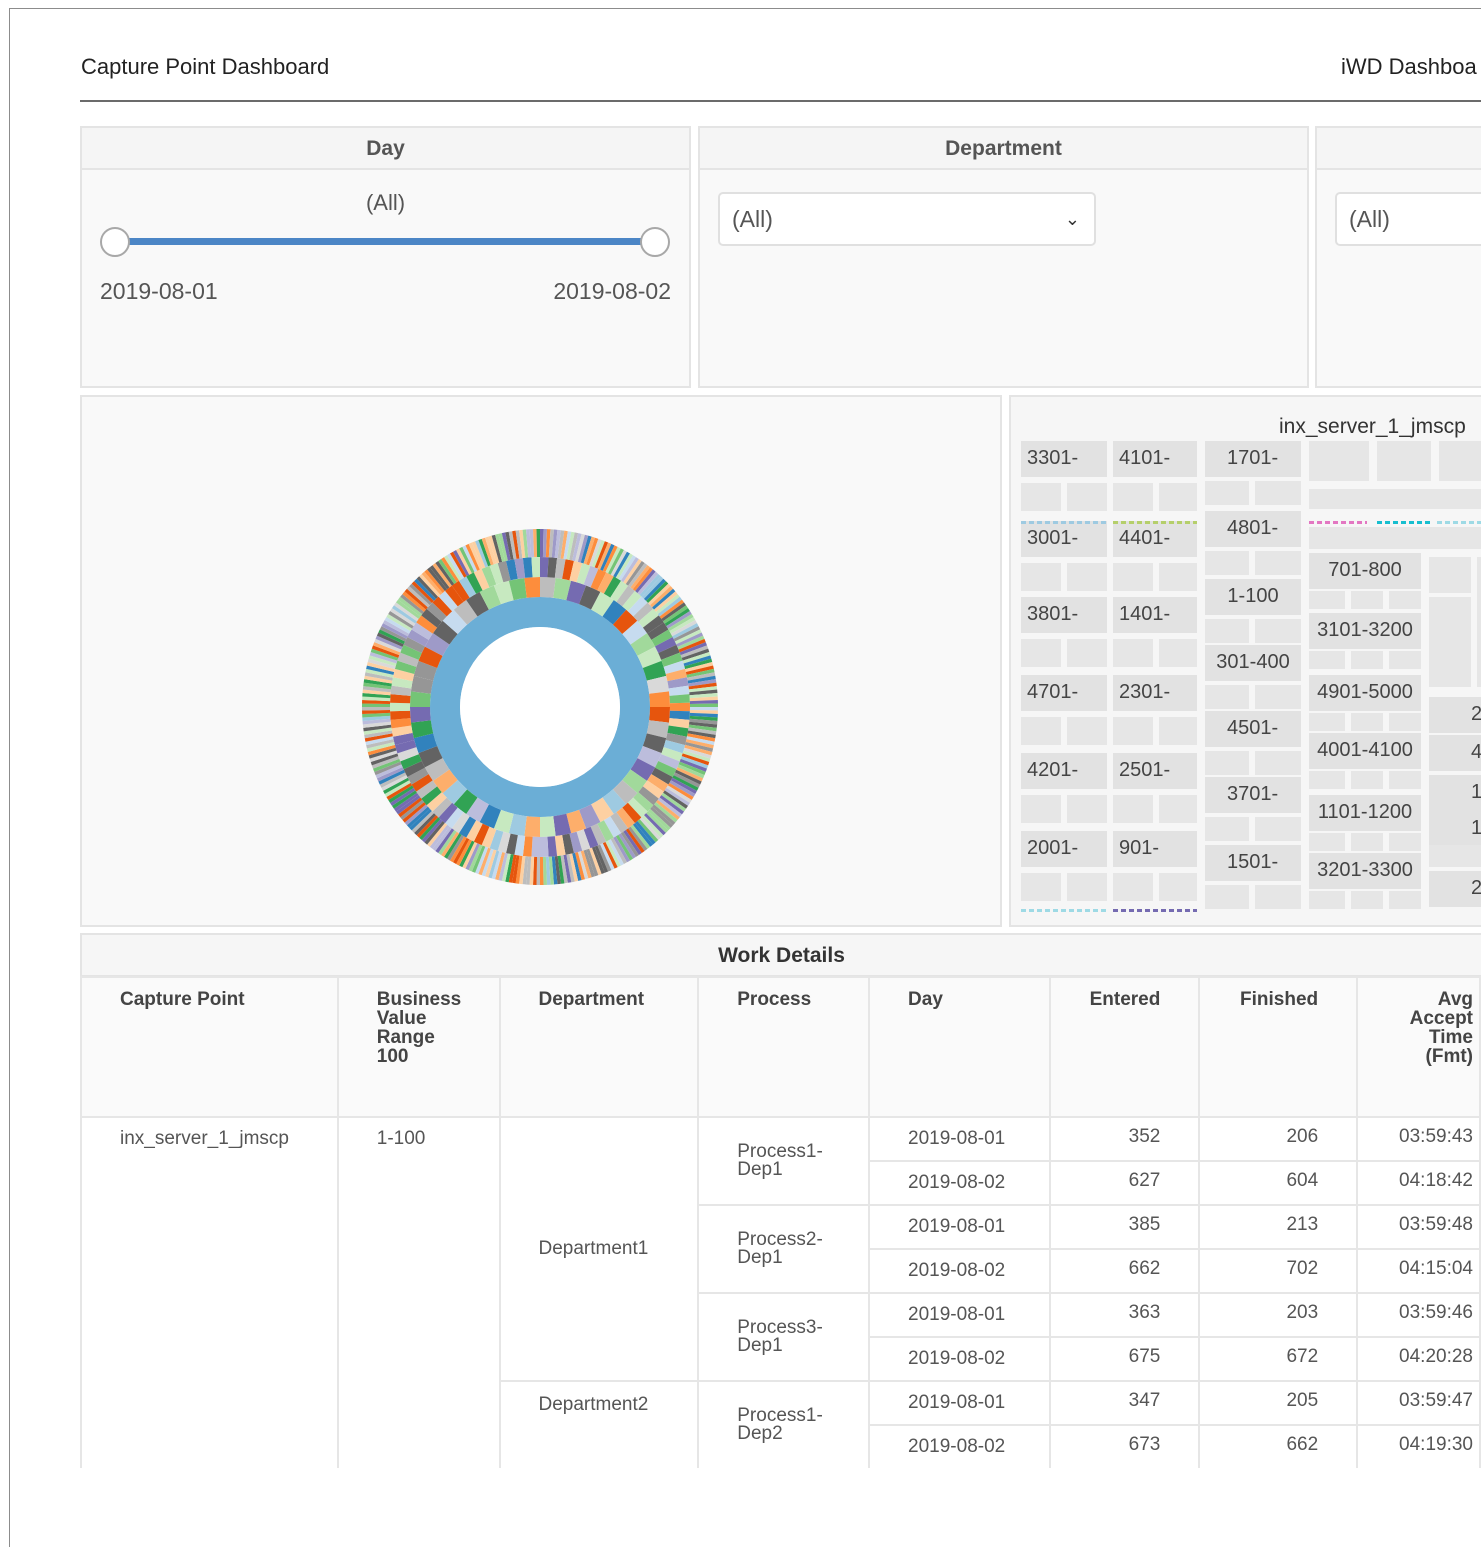 The height and width of the screenshot is (1547, 1481). Describe the element at coordinates (209, 1047) in the screenshot. I see `column-header-capture-point: Capture Point` at that location.